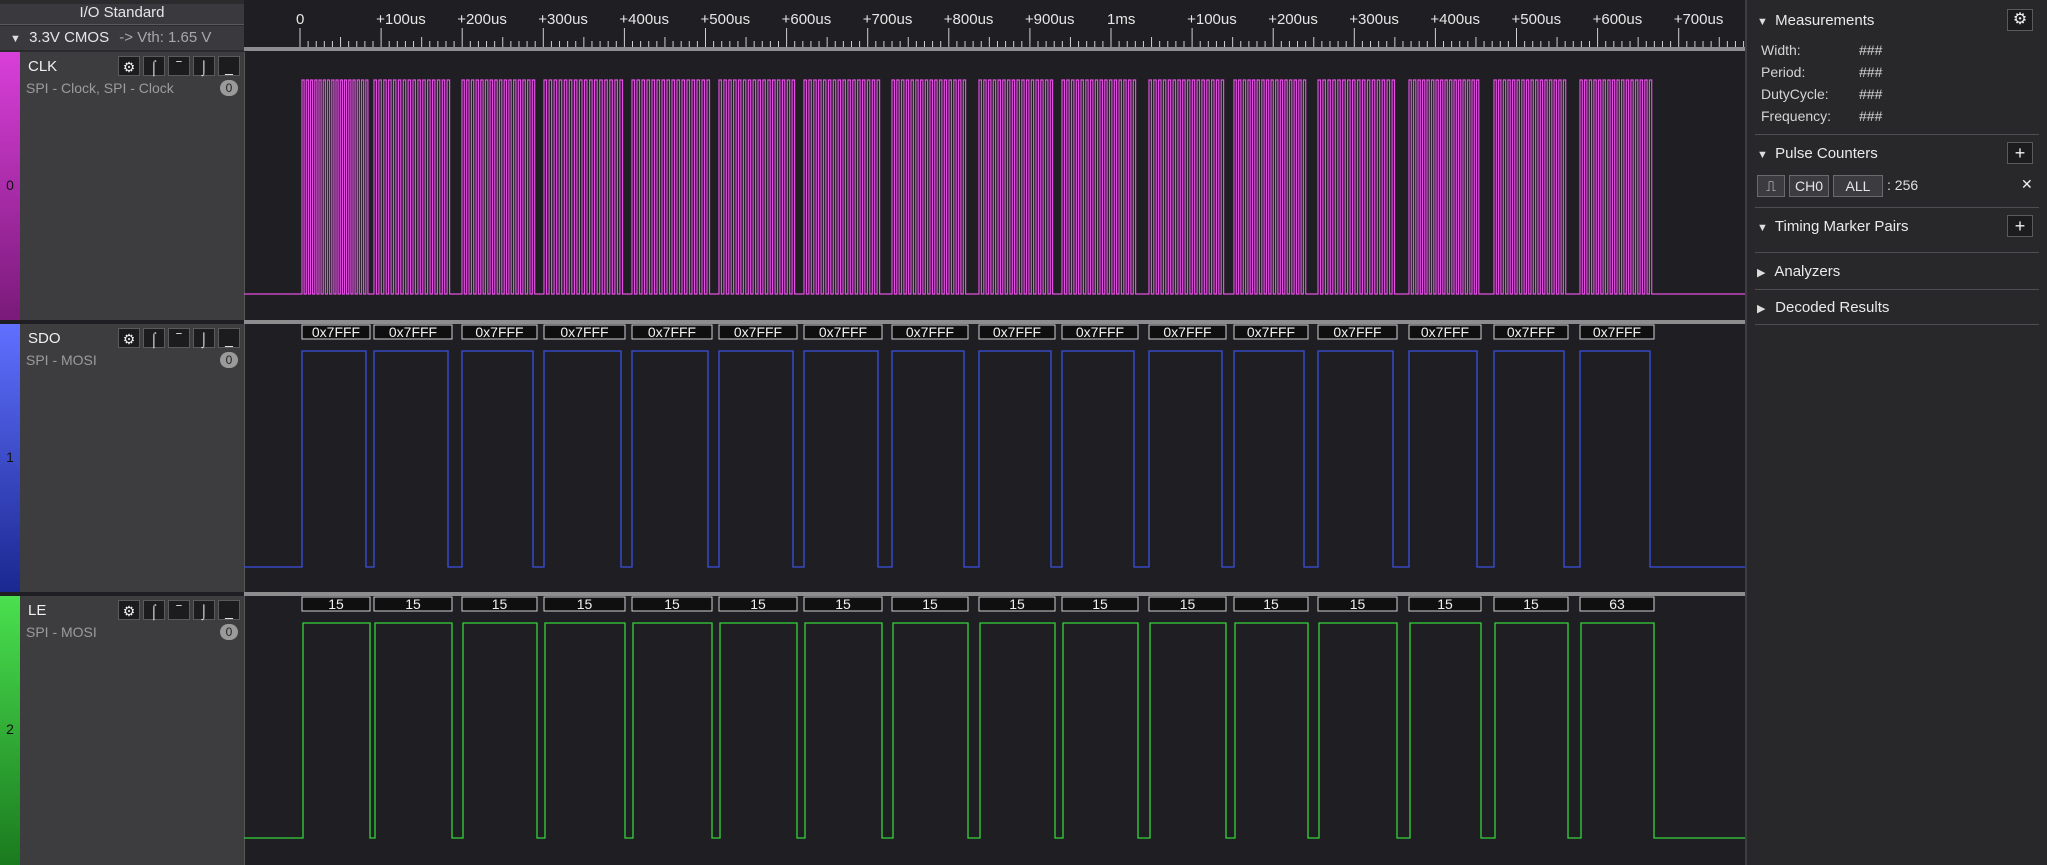  I want to click on measurements-section-header: ▼ Measurements, so click(1897, 20).